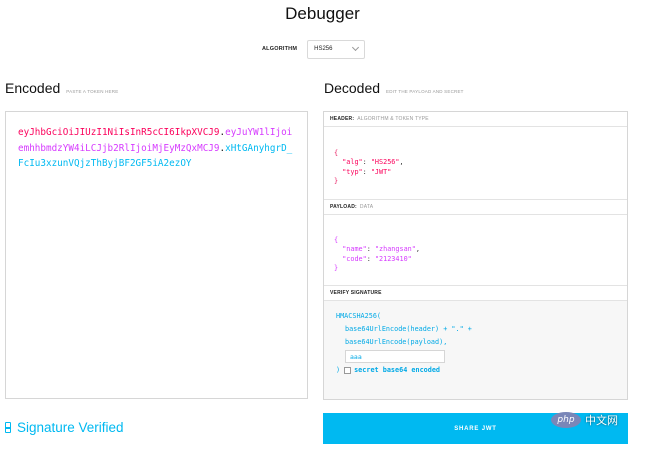  I want to click on decoded-heading: Decoded EDIT THE PAYLOAD AND SECRET, so click(394, 88).